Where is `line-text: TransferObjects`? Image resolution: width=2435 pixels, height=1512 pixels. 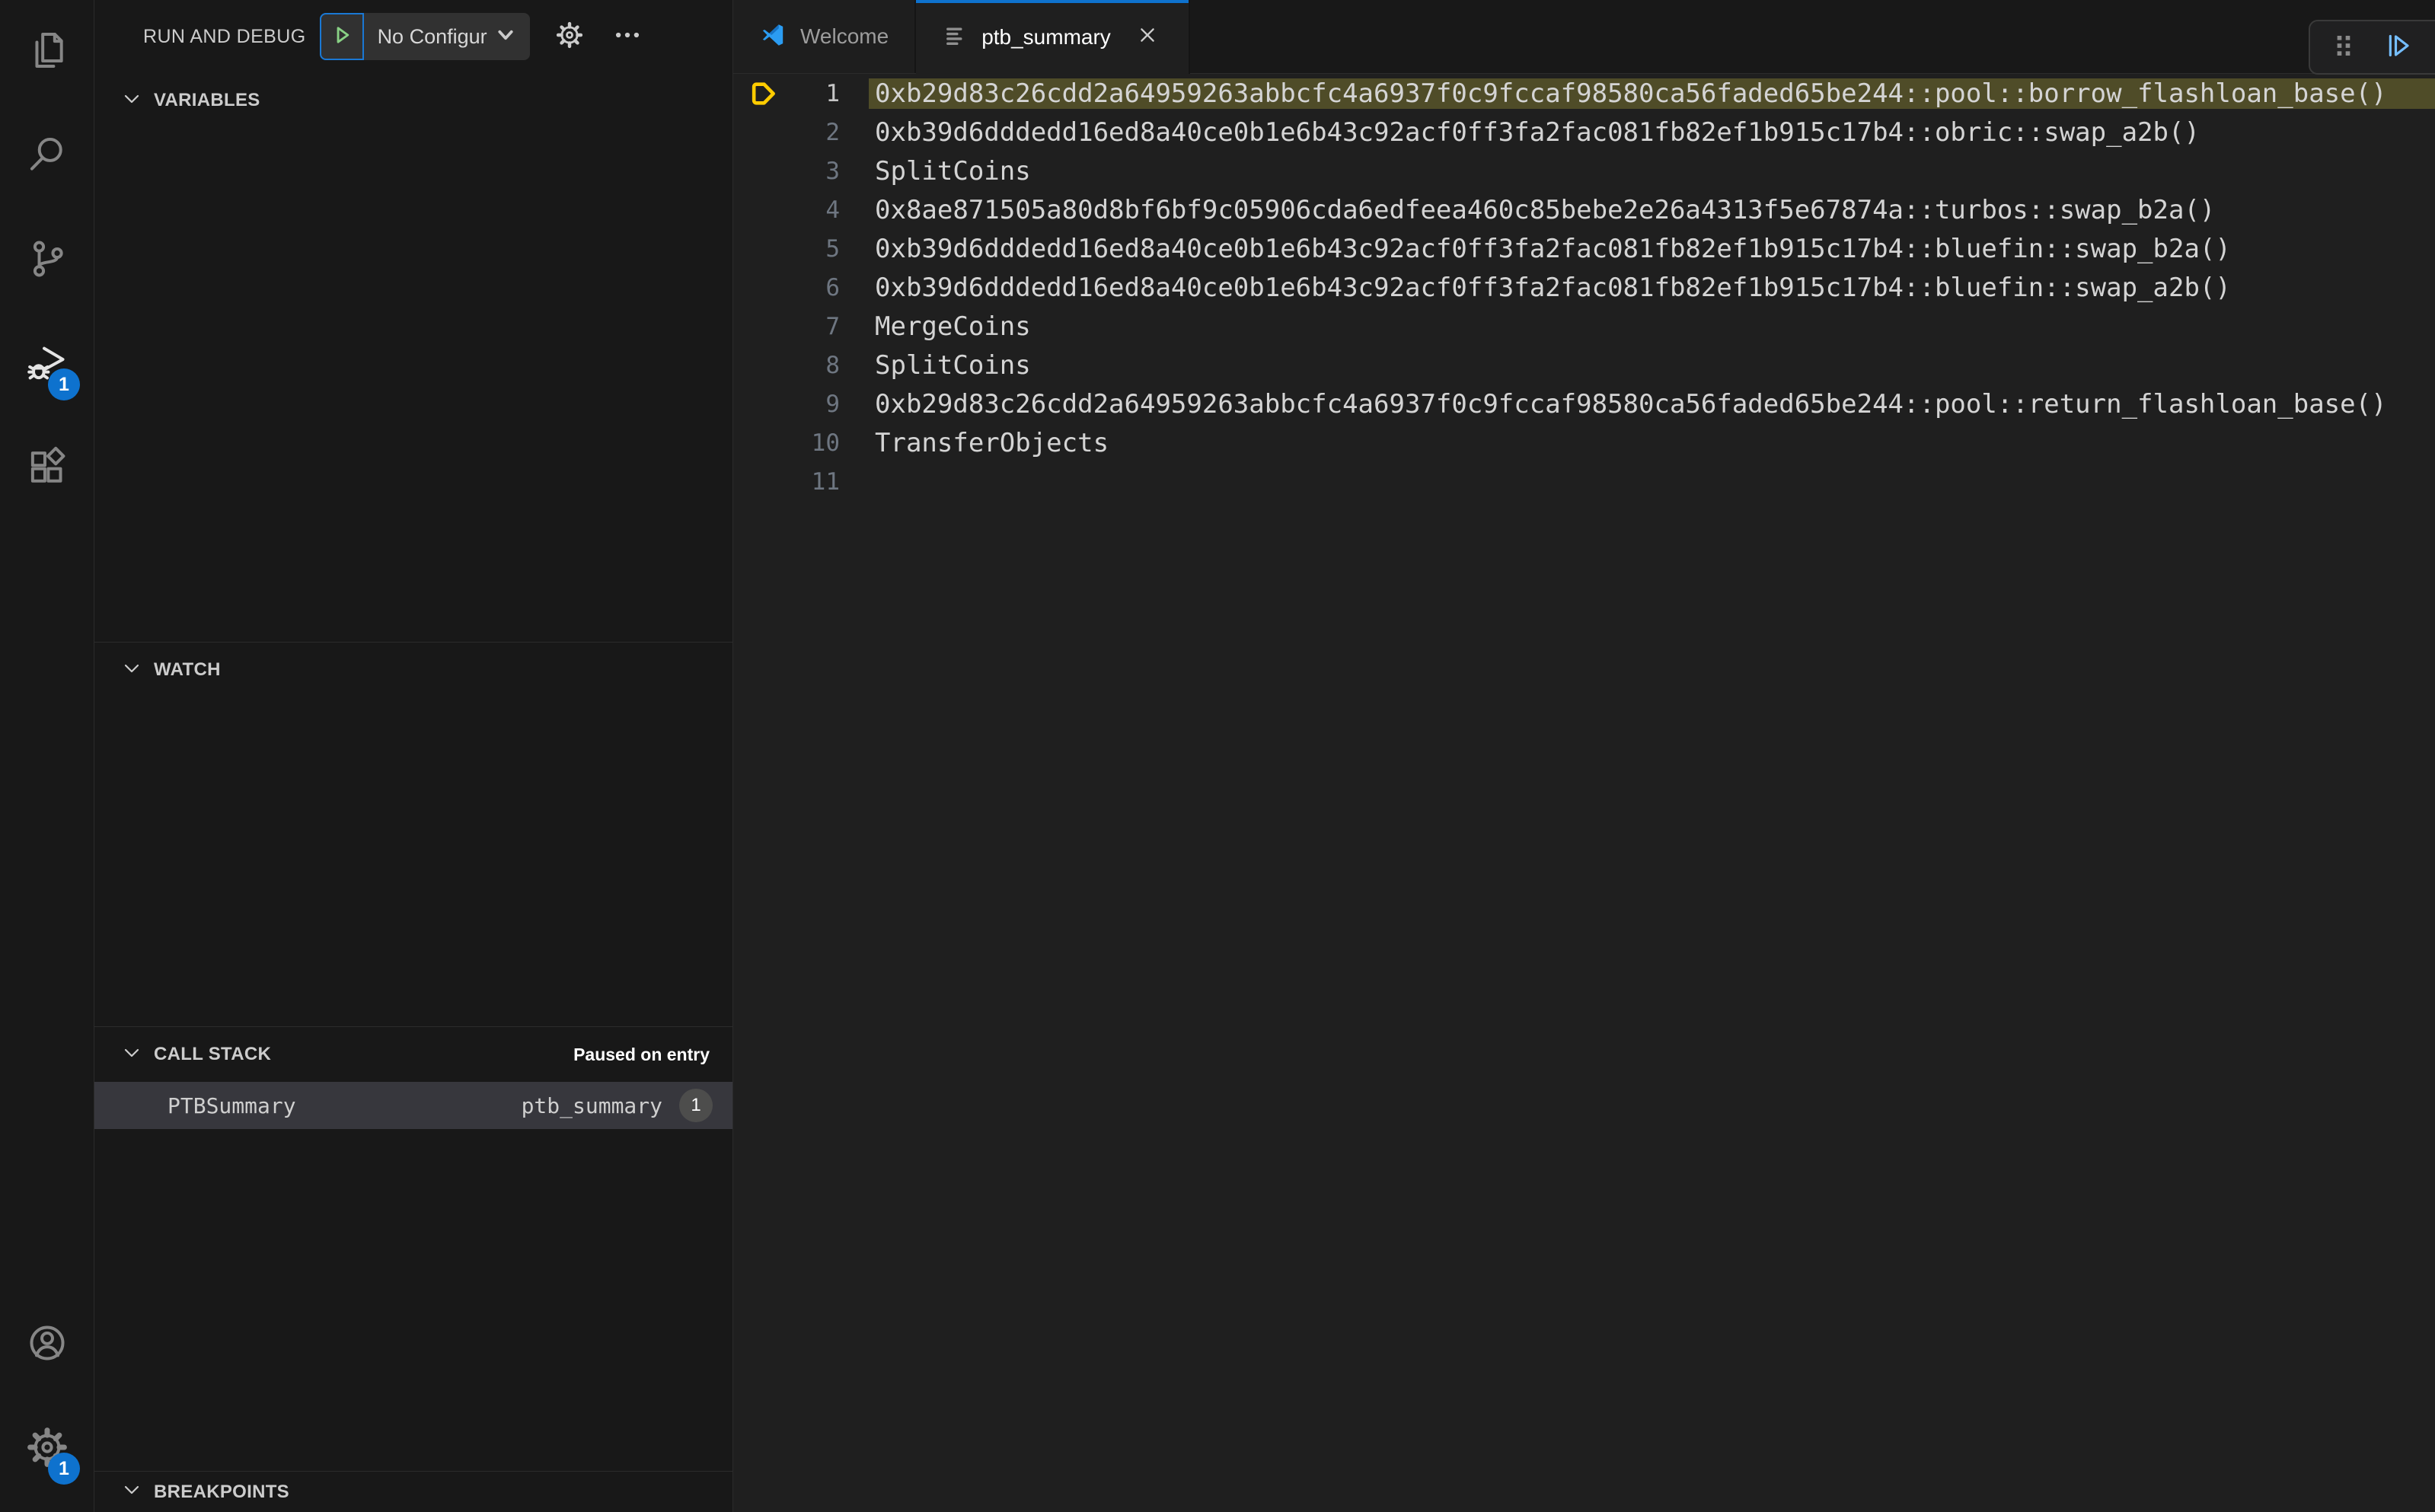
line-text: TransferObjects is located at coordinates (992, 442).